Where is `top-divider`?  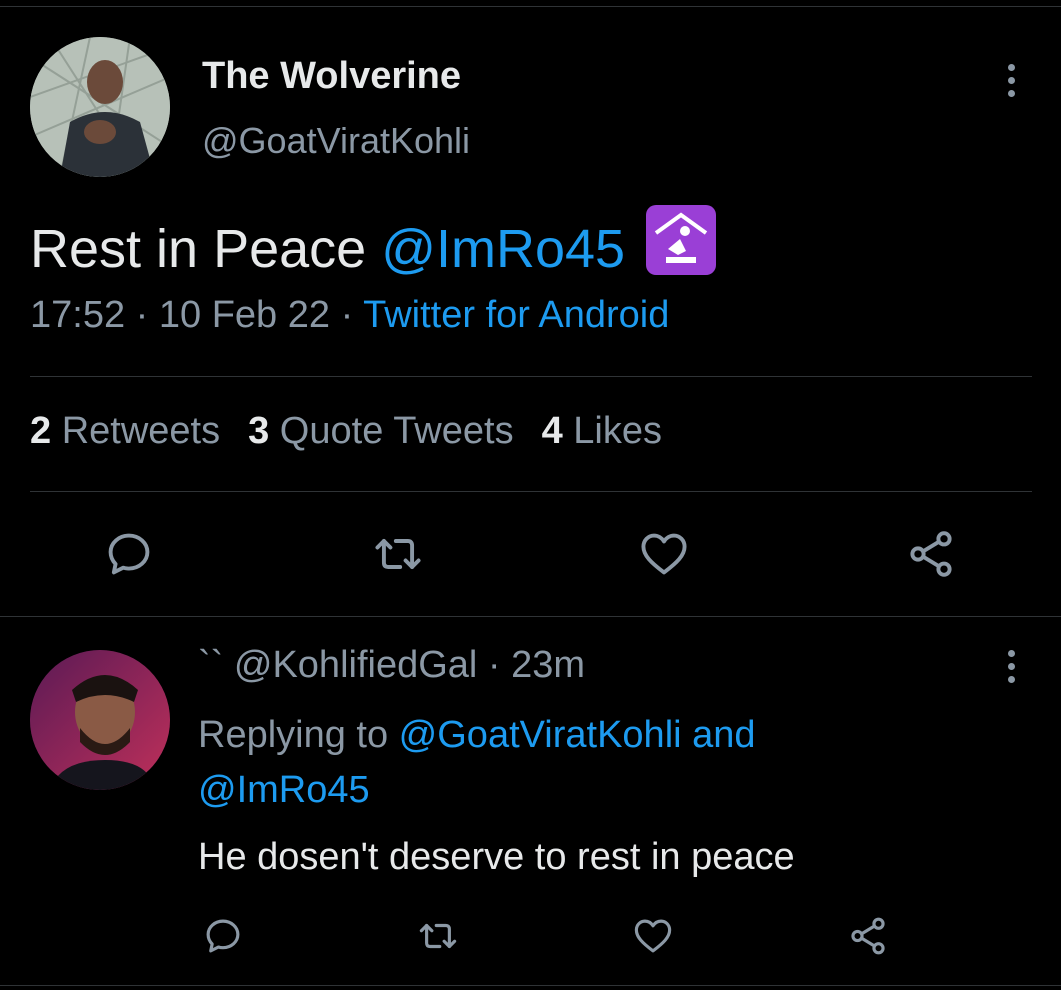
top-divider is located at coordinates (530, 3).